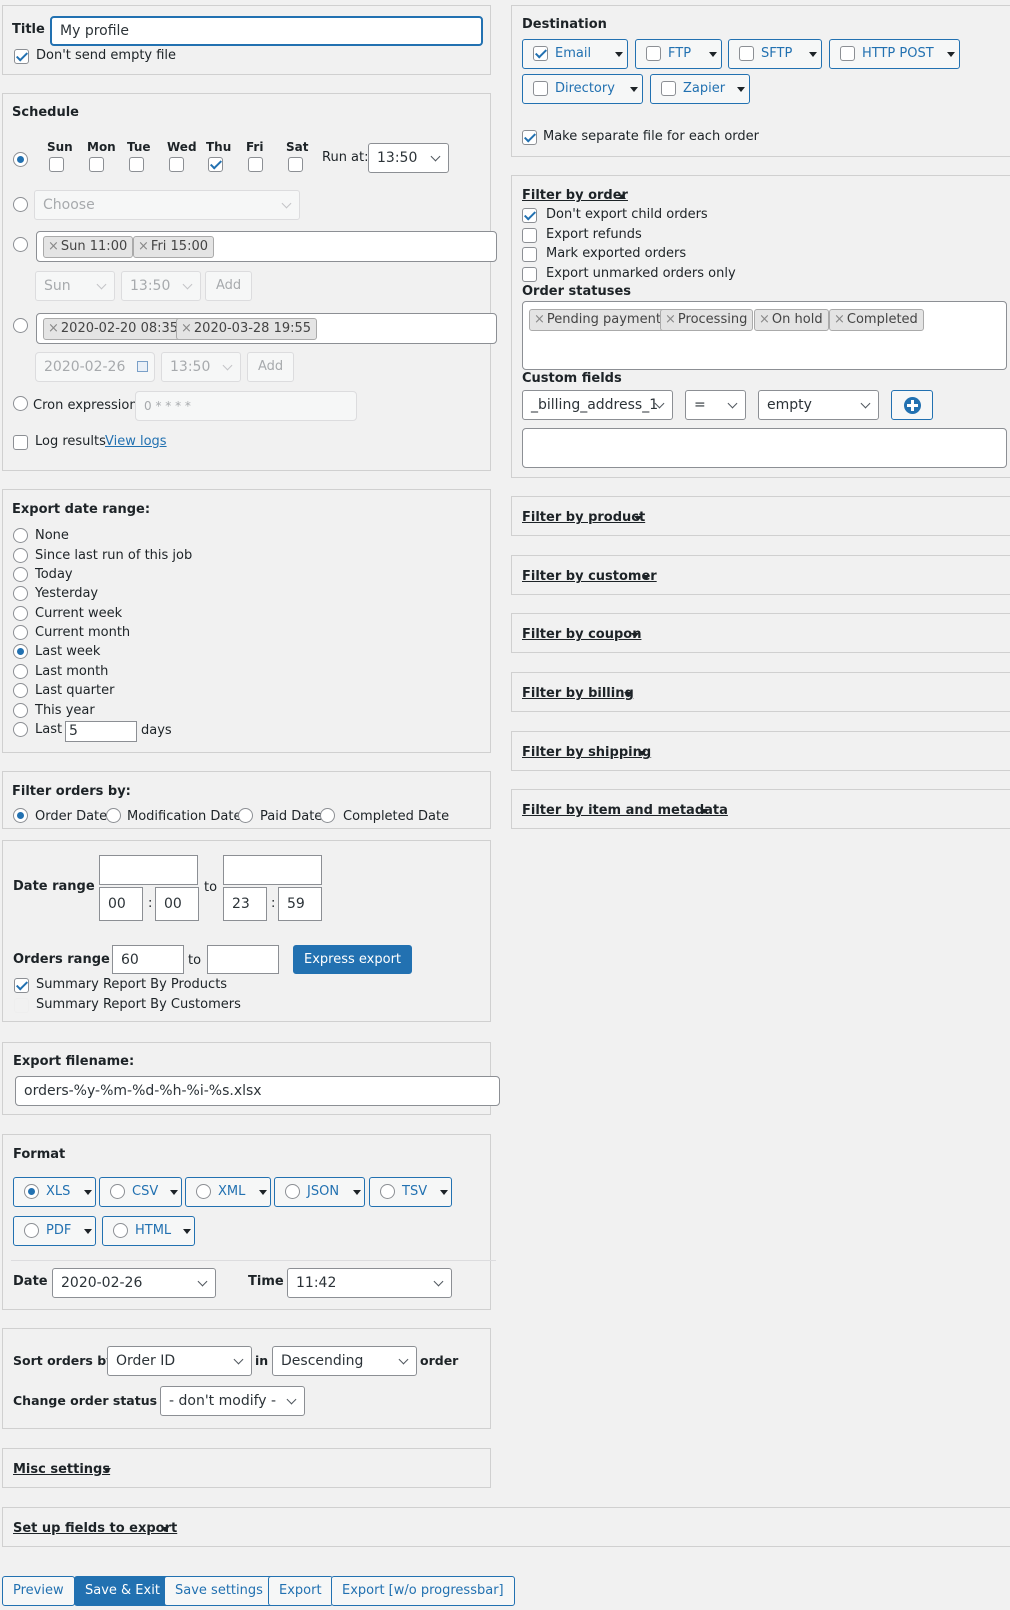 This screenshot has height=1610, width=1010. What do you see at coordinates (215, 164) in the screenshot?
I see `day-thu-checkbox` at bounding box center [215, 164].